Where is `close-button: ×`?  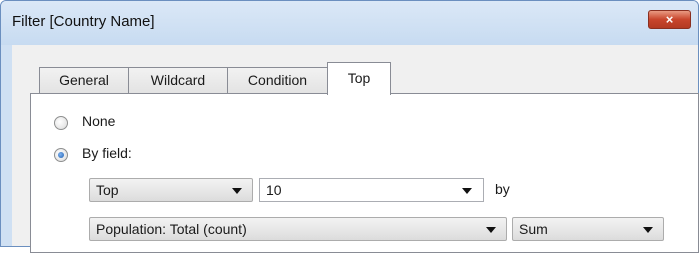 close-button: × is located at coordinates (669, 19).